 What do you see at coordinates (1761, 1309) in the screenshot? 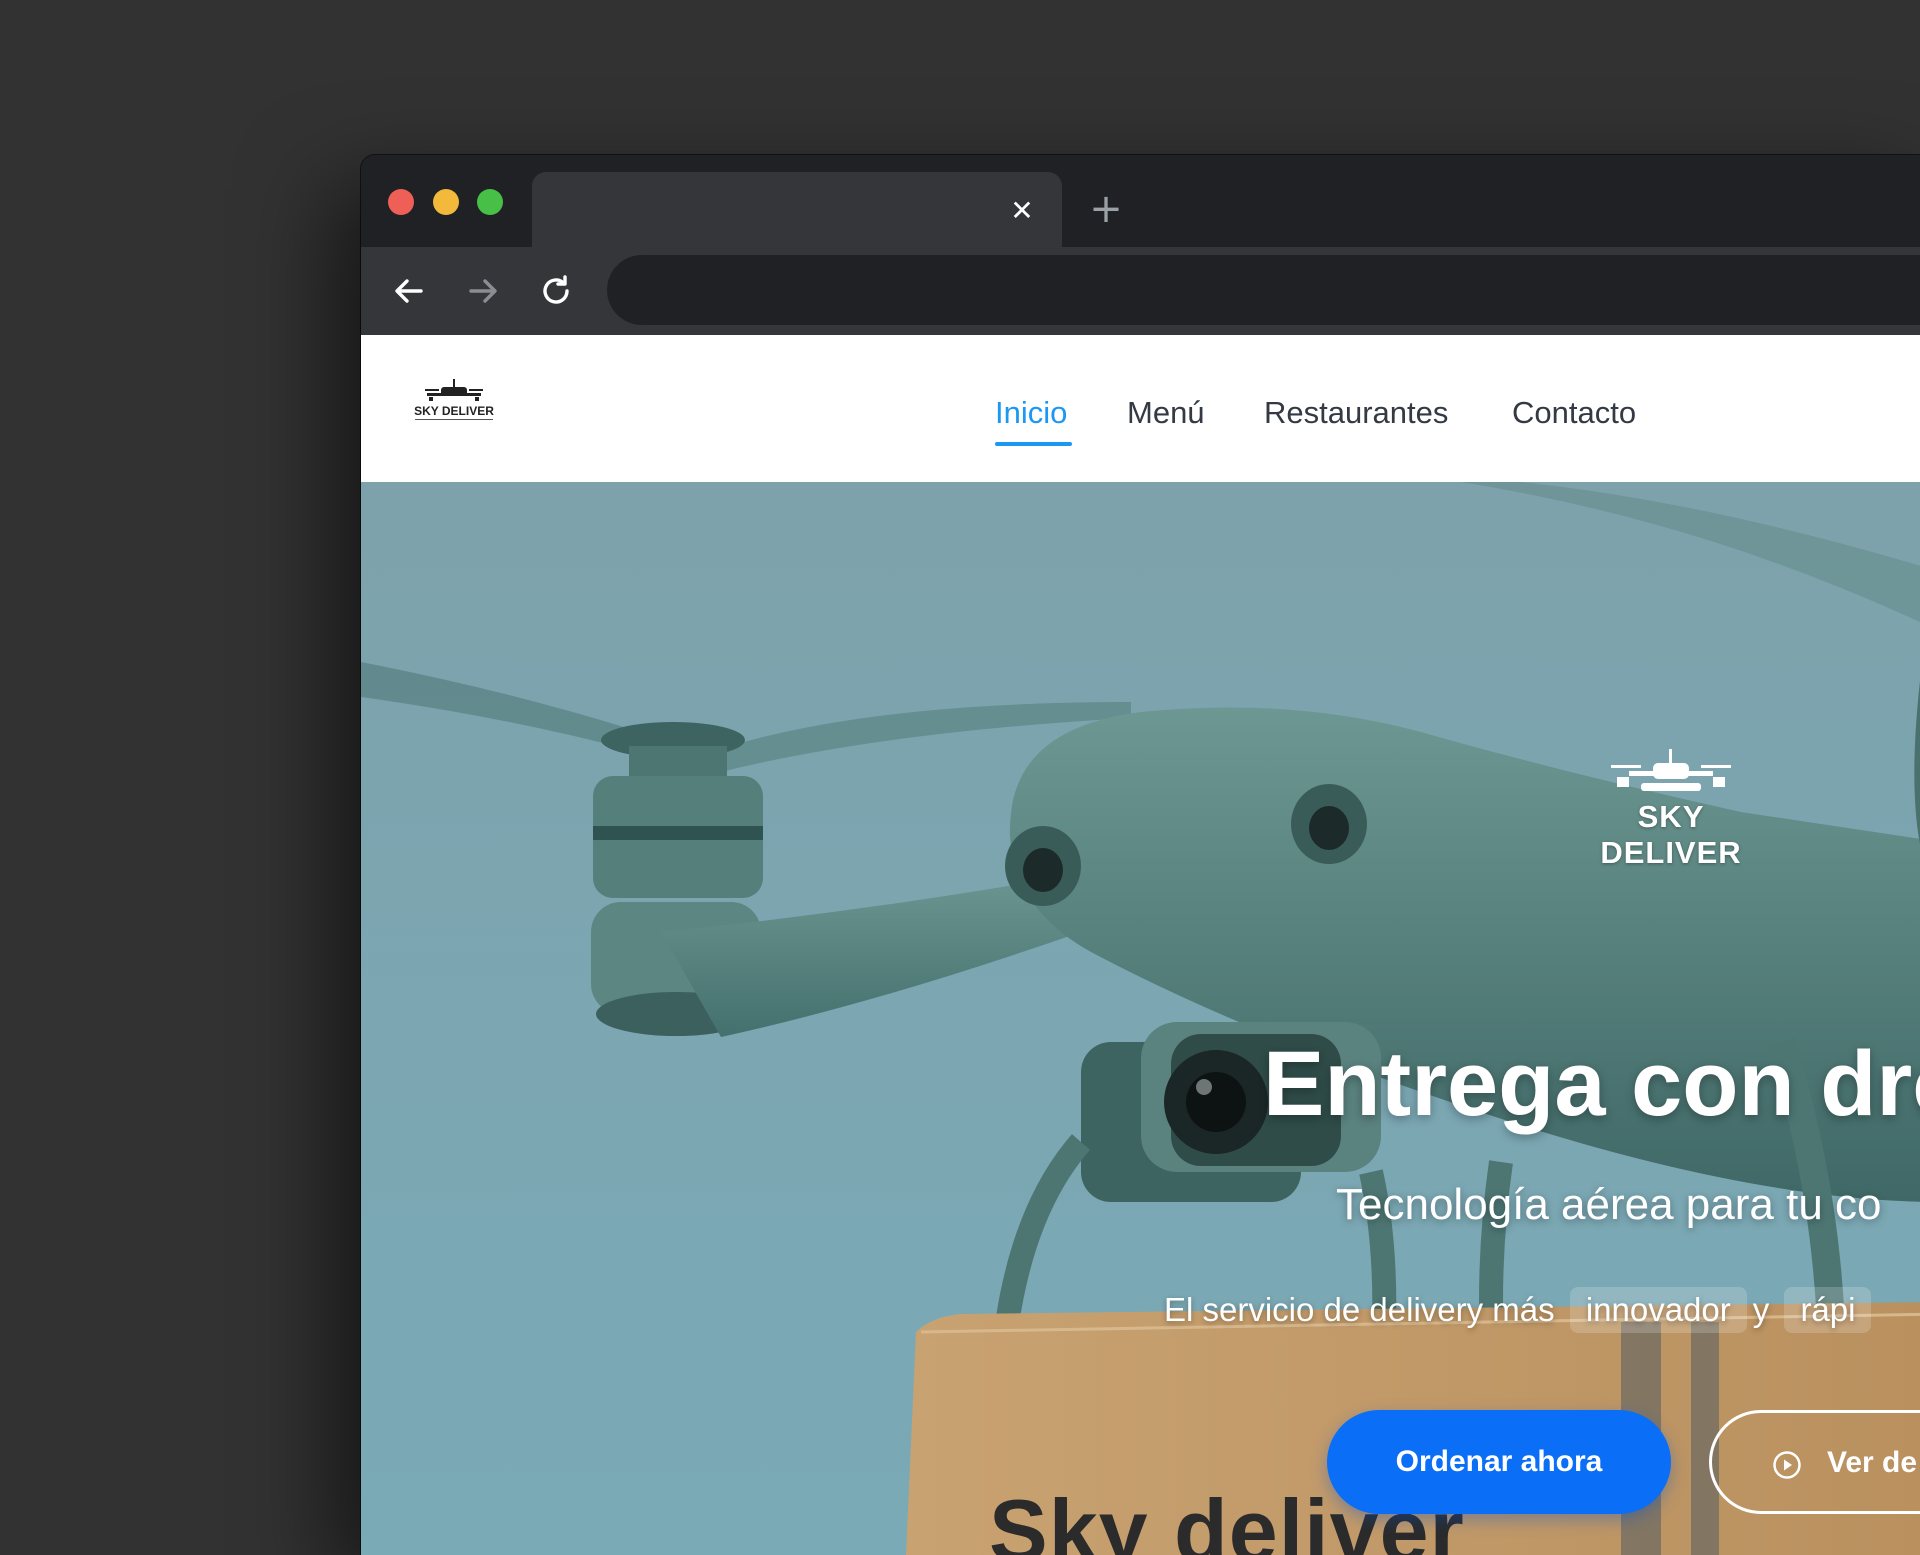
I see `tagline-joiner: y` at bounding box center [1761, 1309].